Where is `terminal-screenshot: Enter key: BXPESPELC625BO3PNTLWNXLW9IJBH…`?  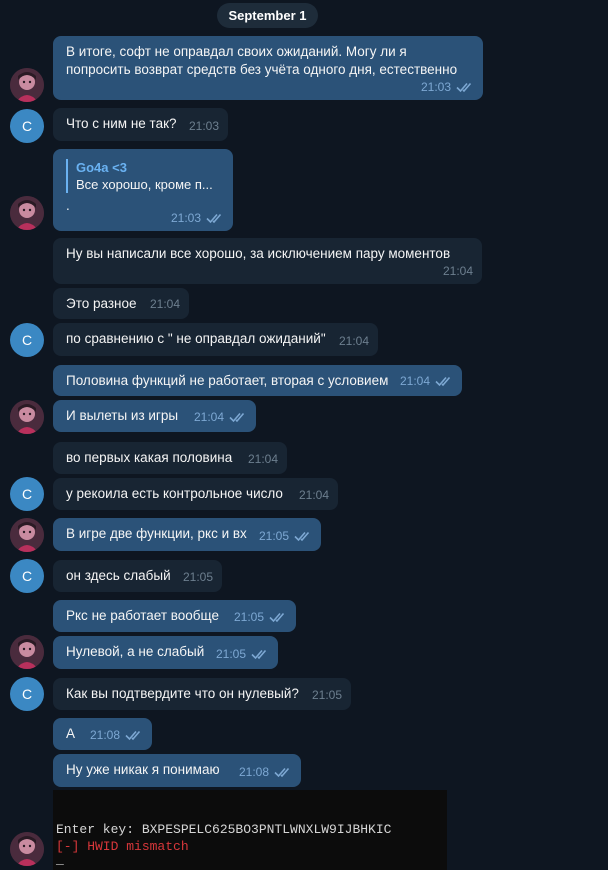 terminal-screenshot: Enter key: BXPESPELC625BO3PNTLWNXLW9IJBH… is located at coordinates (250, 830).